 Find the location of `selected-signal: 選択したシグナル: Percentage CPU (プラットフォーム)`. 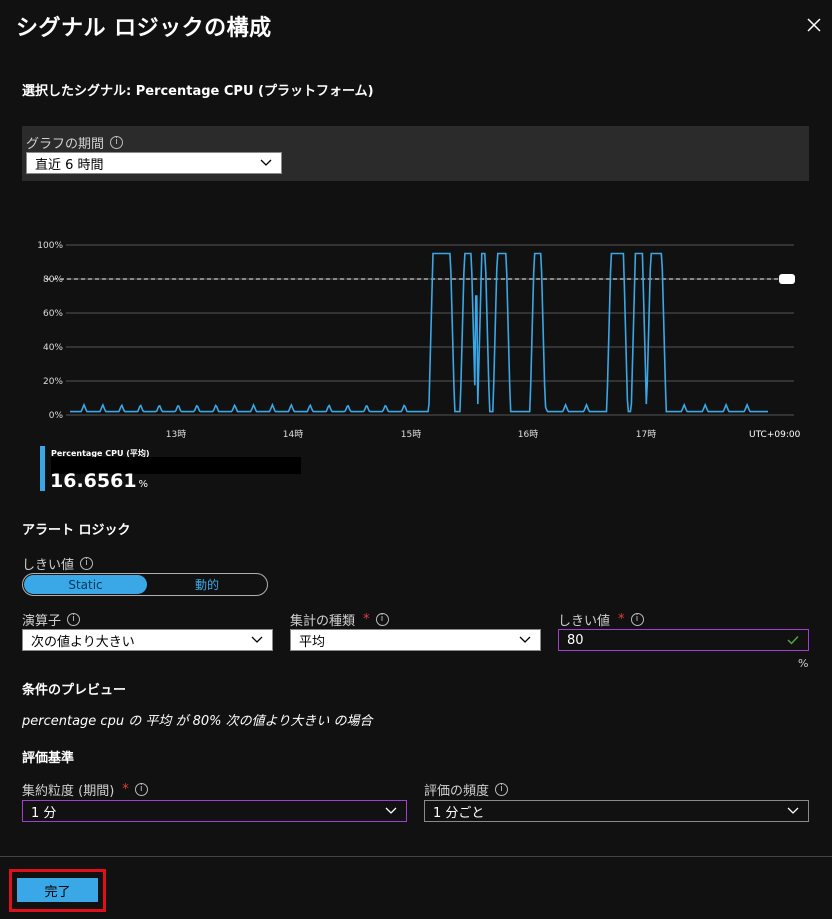

selected-signal: 選択したシグナル: Percentage CPU (プラットフォーム) is located at coordinates (198, 91).